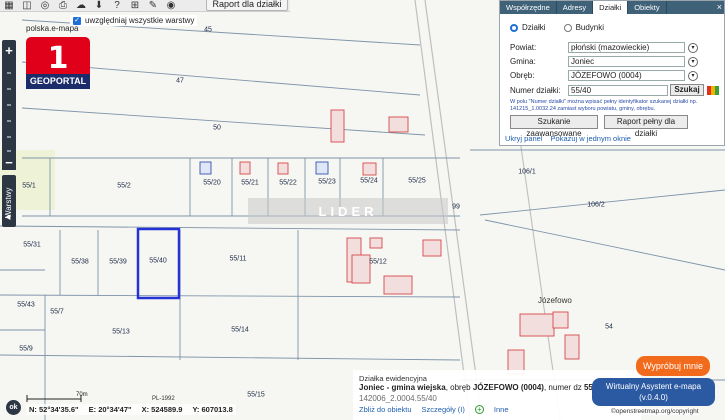 The height and width of the screenshot is (420, 725). Describe the element at coordinates (158, 261) in the screenshot. I see `parcel-label-selected: 55/40` at that location.